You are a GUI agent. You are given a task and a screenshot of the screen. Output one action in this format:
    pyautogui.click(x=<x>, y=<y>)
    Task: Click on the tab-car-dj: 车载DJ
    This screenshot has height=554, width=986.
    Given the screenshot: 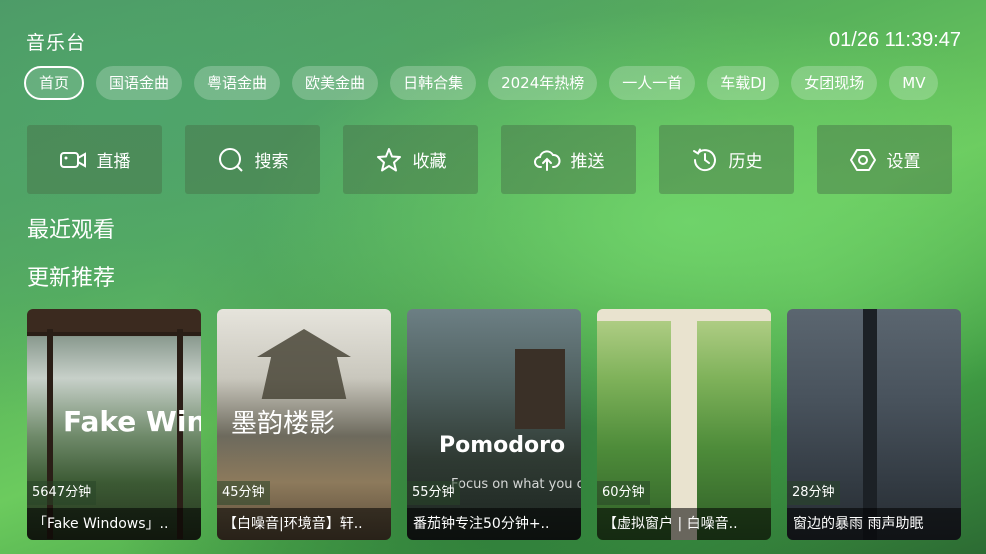 What is the action you would take?
    pyautogui.click(x=743, y=83)
    